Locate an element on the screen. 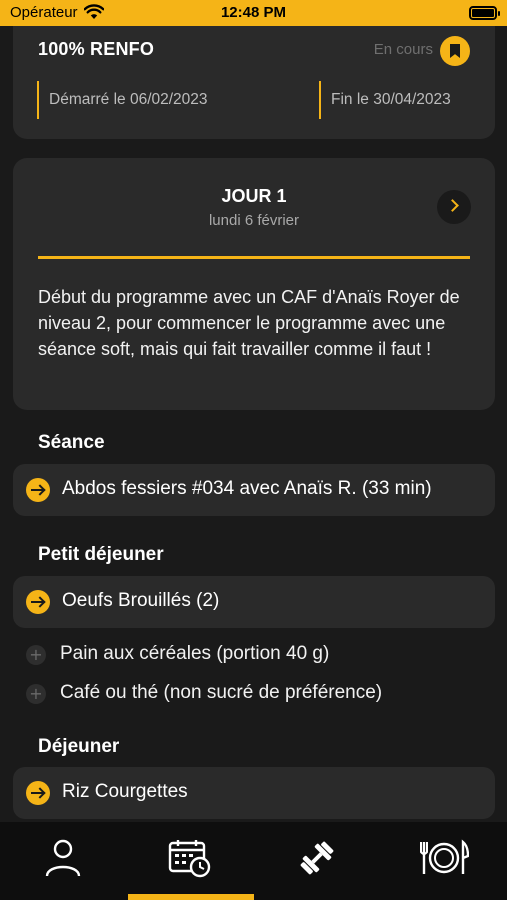 The height and width of the screenshot is (900, 507). bookmark-button is located at coordinates (455, 51).